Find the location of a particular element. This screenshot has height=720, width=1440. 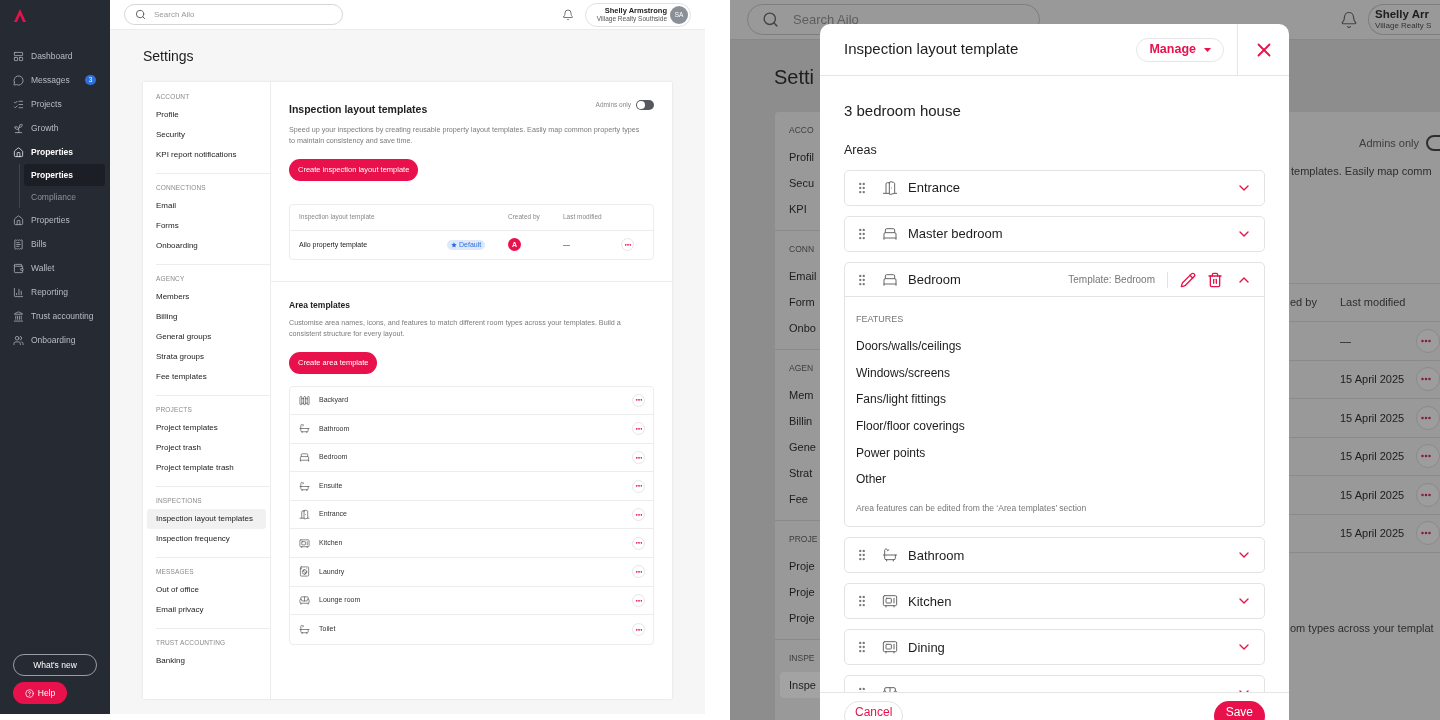

area-header: Bedroom Template: Bedroom is located at coordinates (1054, 280).